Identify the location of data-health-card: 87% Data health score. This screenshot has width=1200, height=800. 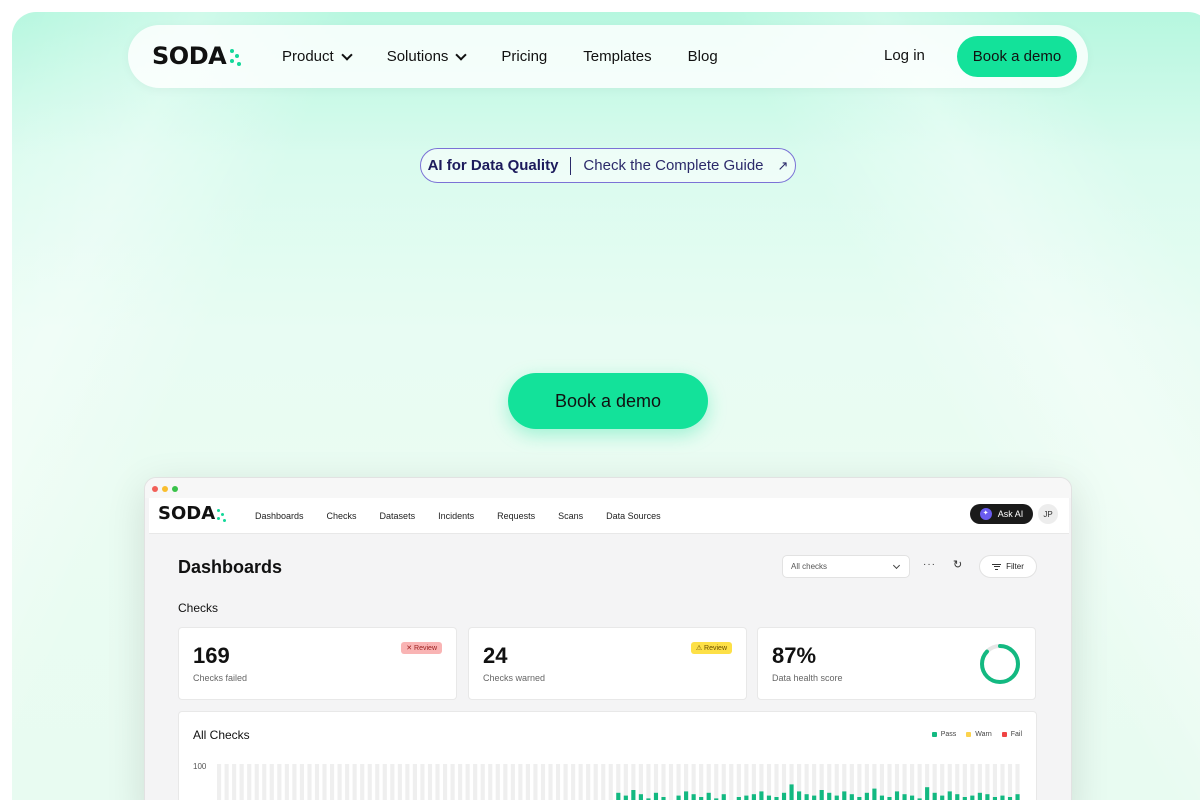
(896, 663).